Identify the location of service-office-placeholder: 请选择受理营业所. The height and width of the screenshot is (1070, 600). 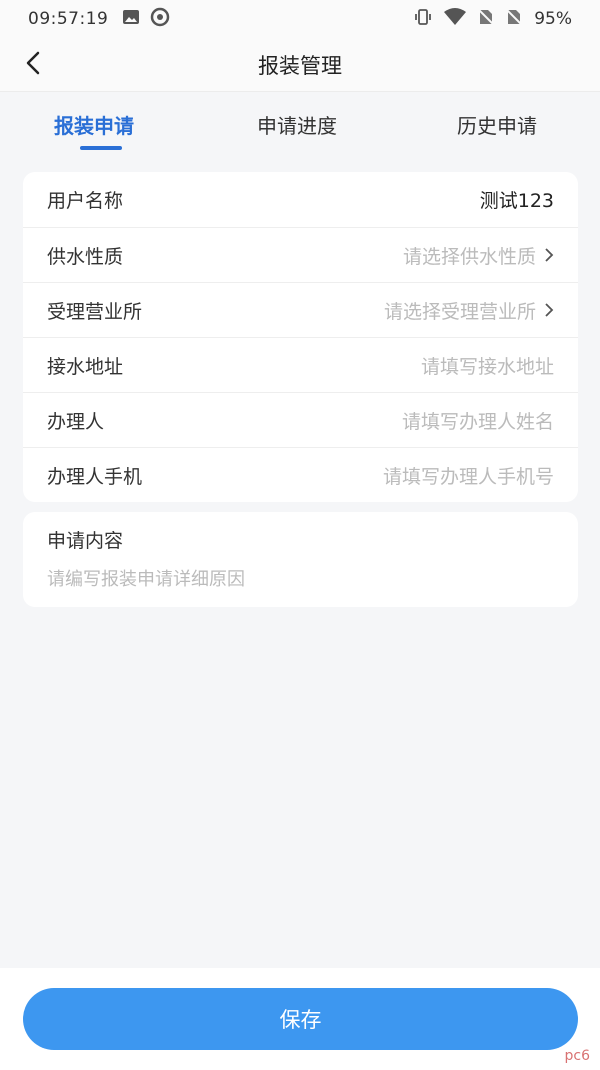
(459, 311).